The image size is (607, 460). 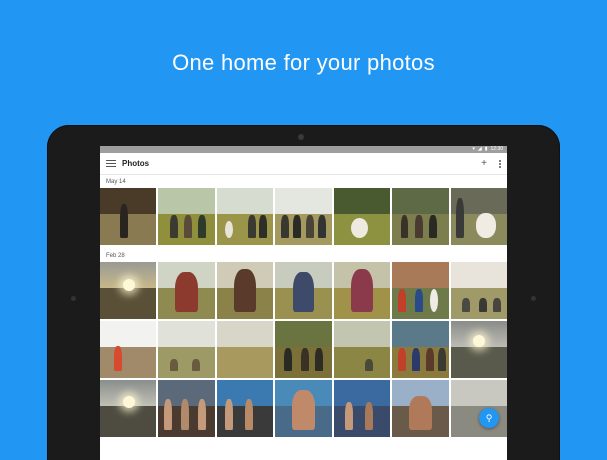 I want to click on speaker-dot-left, so click(x=73, y=298).